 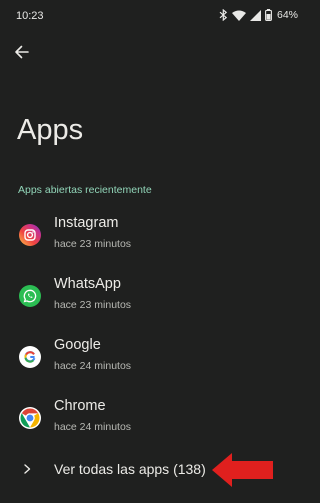 What do you see at coordinates (223, 15) in the screenshot?
I see `bluetooth-icon` at bounding box center [223, 15].